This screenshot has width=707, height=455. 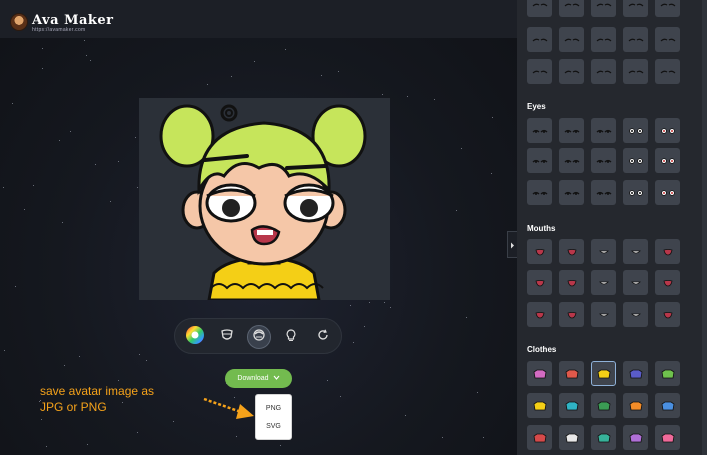 What do you see at coordinates (73, 20) in the screenshot?
I see `app-logo-name: Ava Maker` at bounding box center [73, 20].